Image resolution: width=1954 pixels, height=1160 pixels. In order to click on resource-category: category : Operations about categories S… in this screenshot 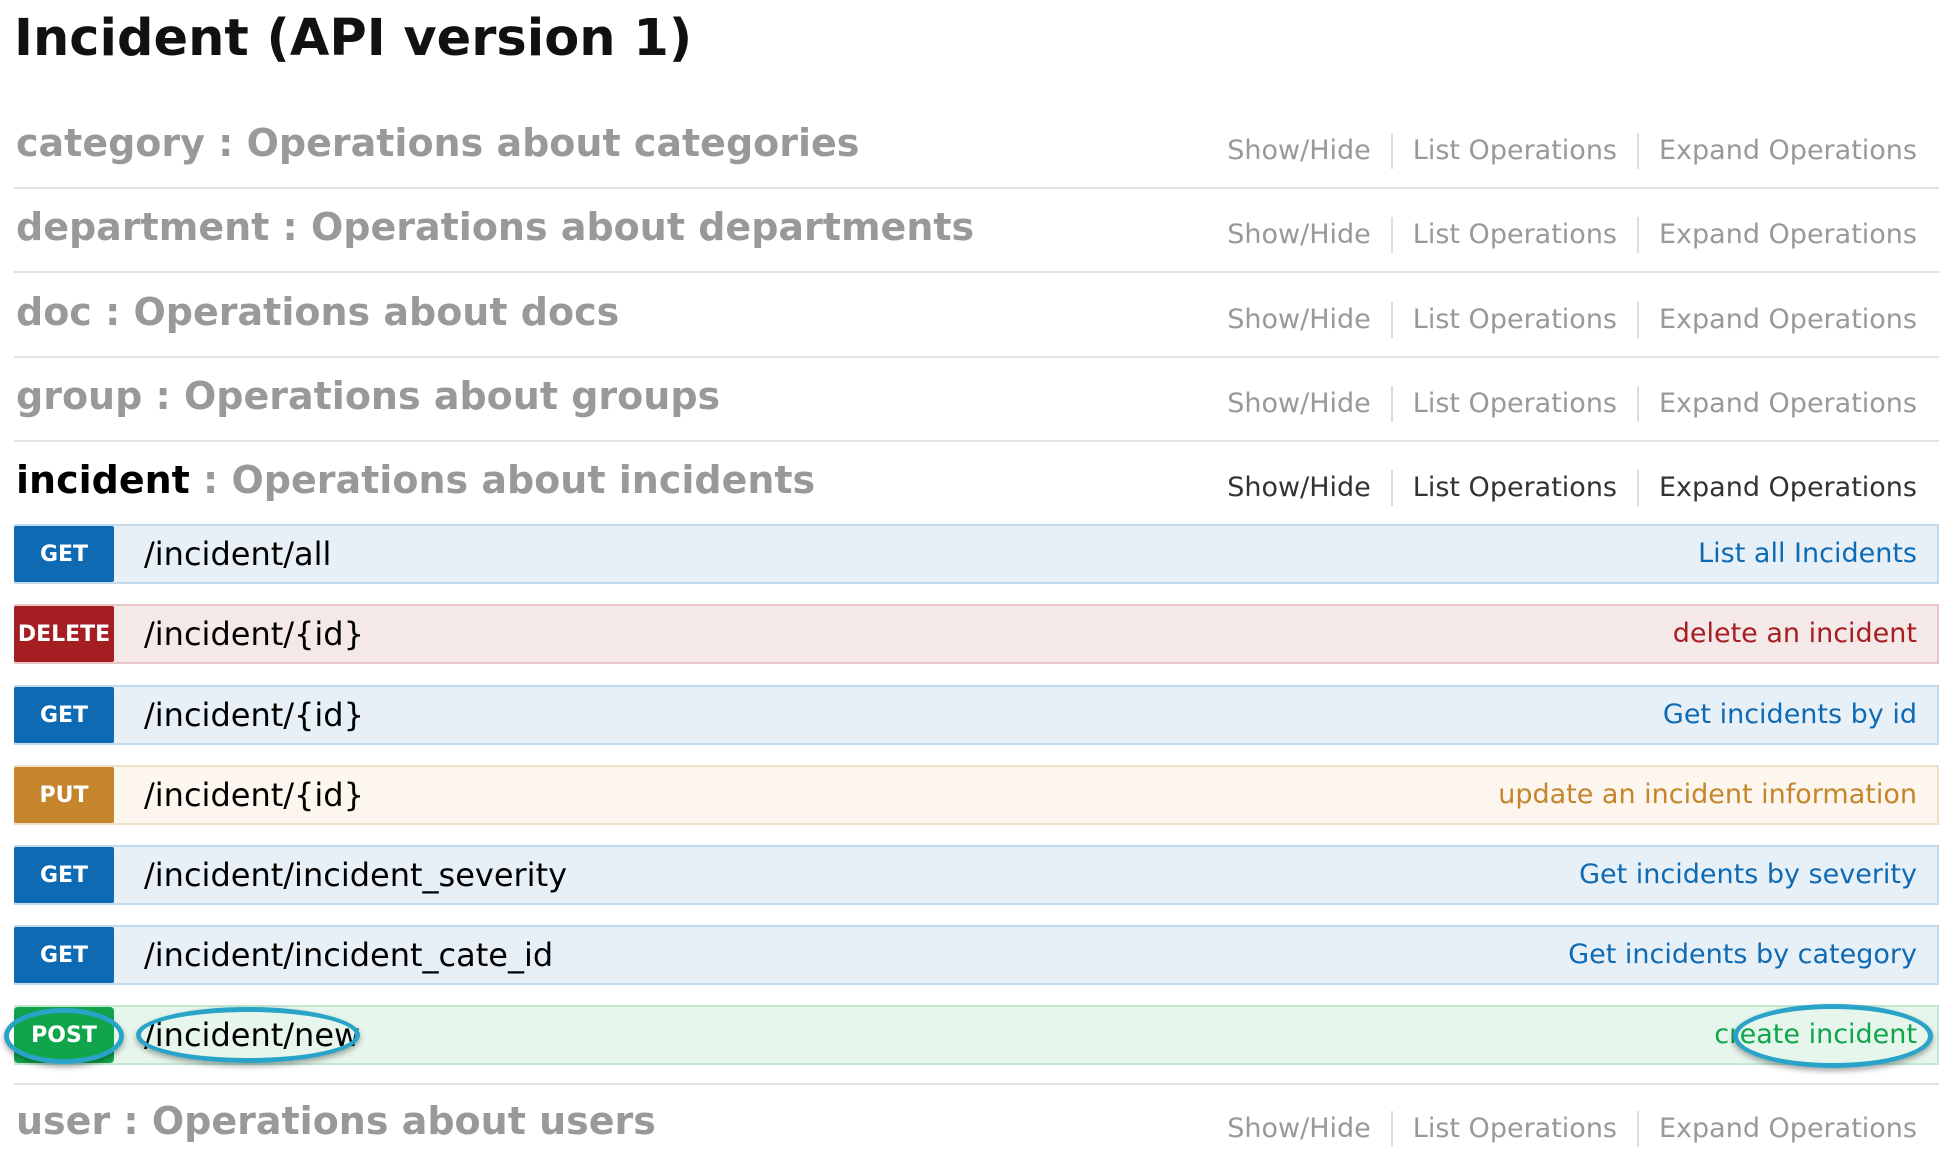, I will do `click(976, 147)`.